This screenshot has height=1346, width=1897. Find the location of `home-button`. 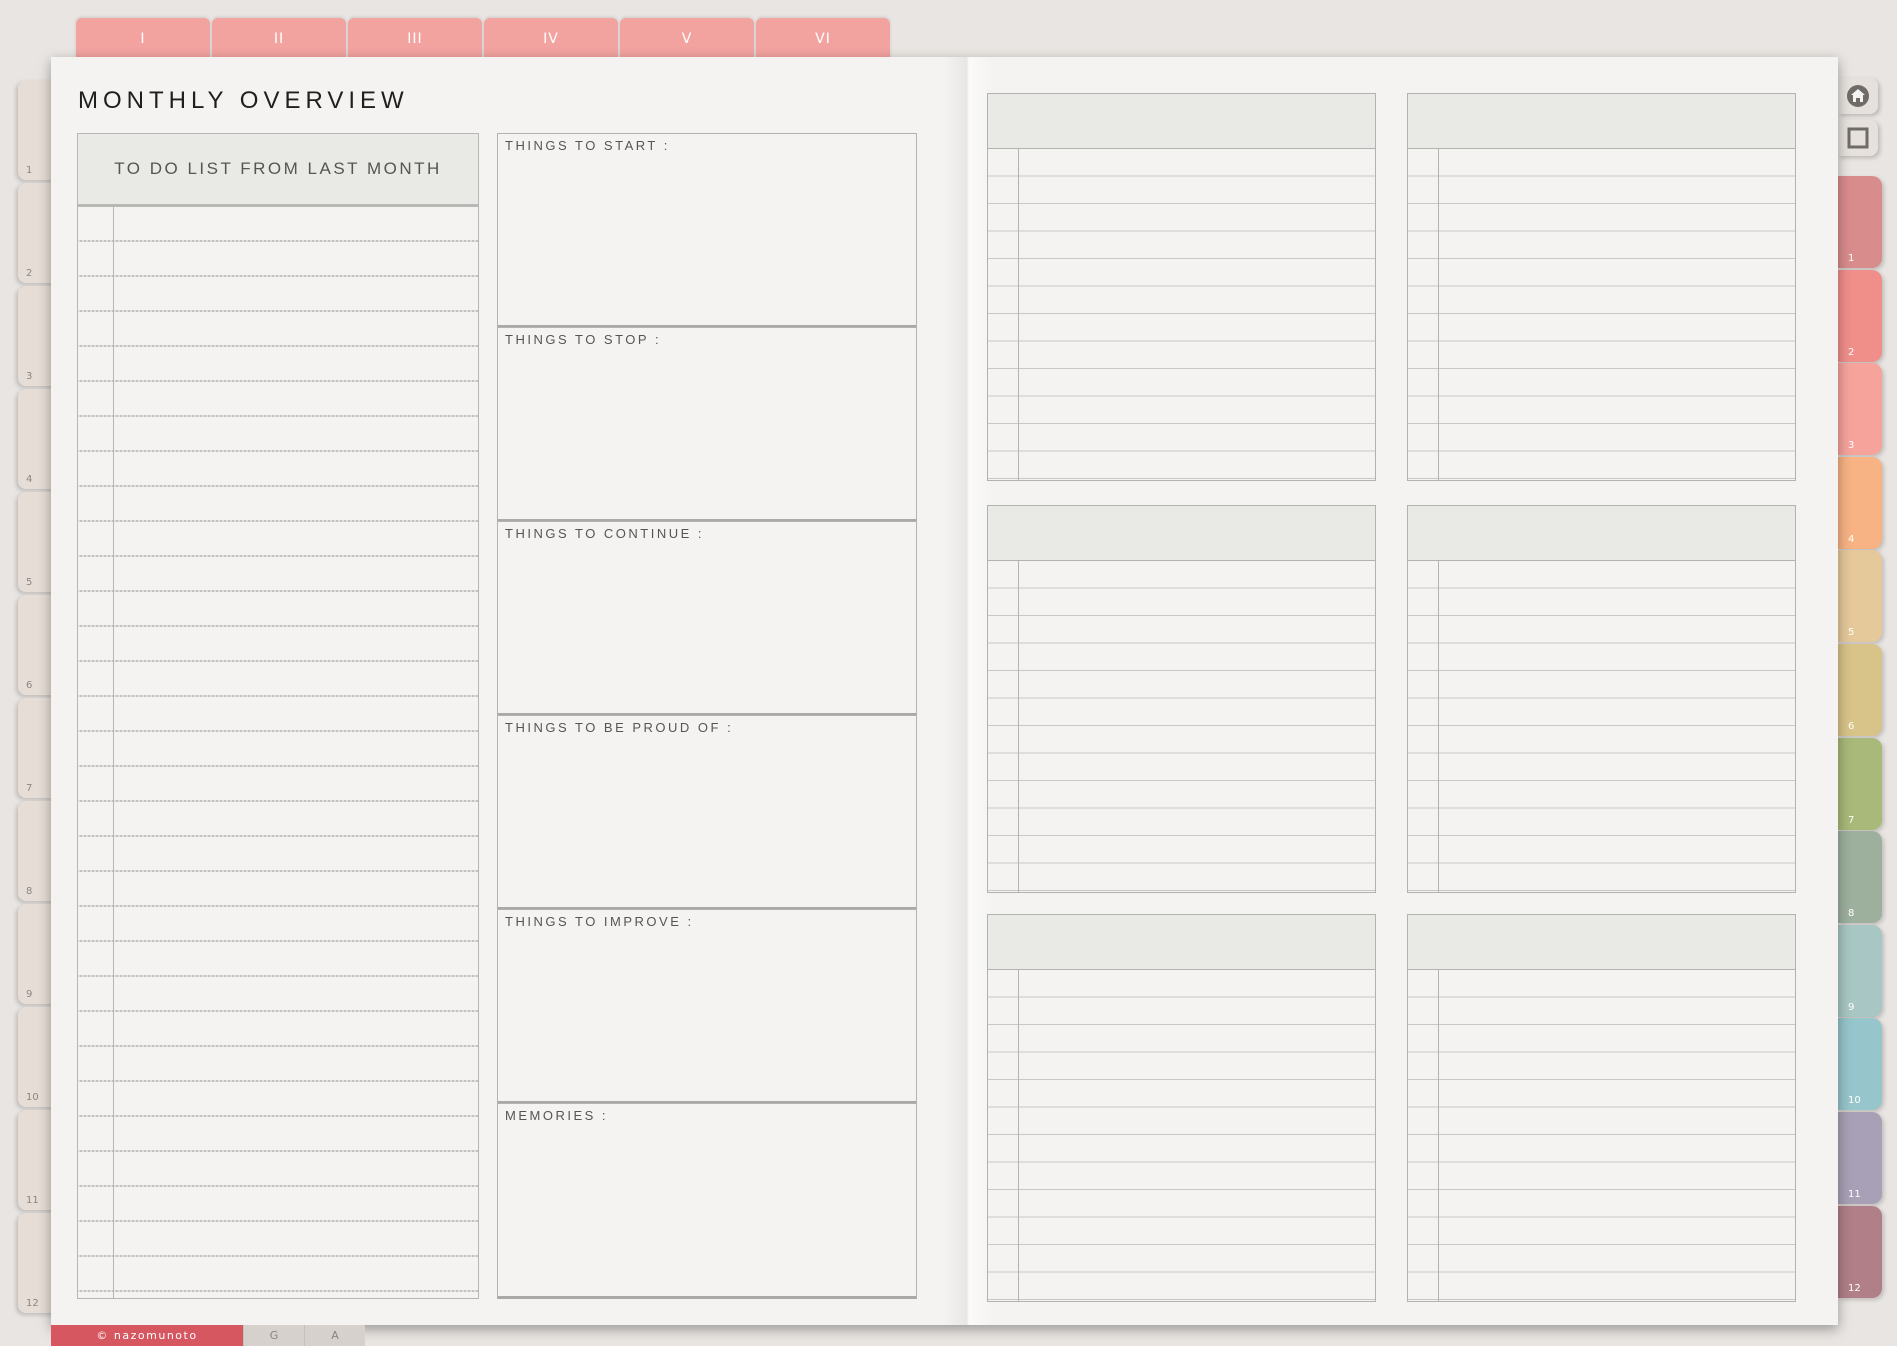

home-button is located at coordinates (1858, 96).